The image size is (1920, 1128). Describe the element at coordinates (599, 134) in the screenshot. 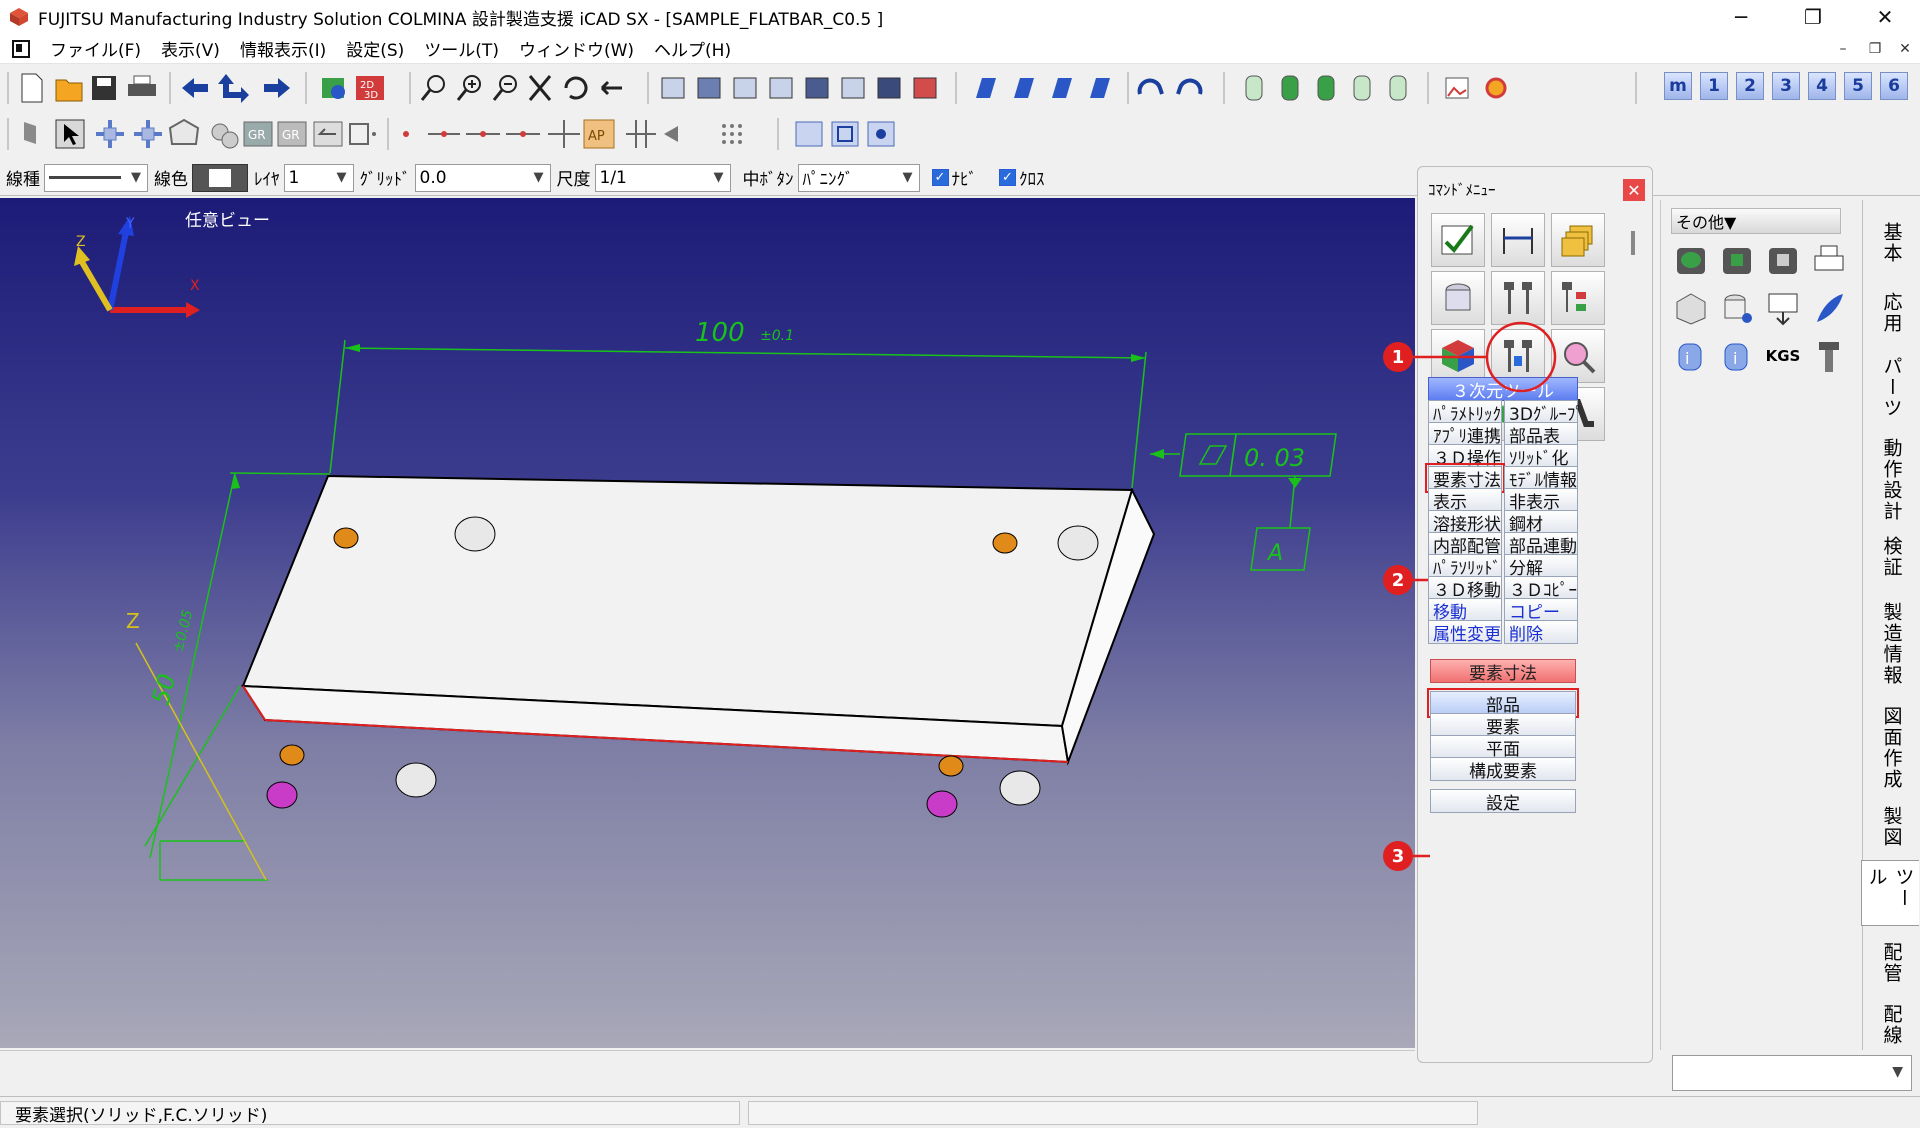

I see `ap-icon: AP` at that location.